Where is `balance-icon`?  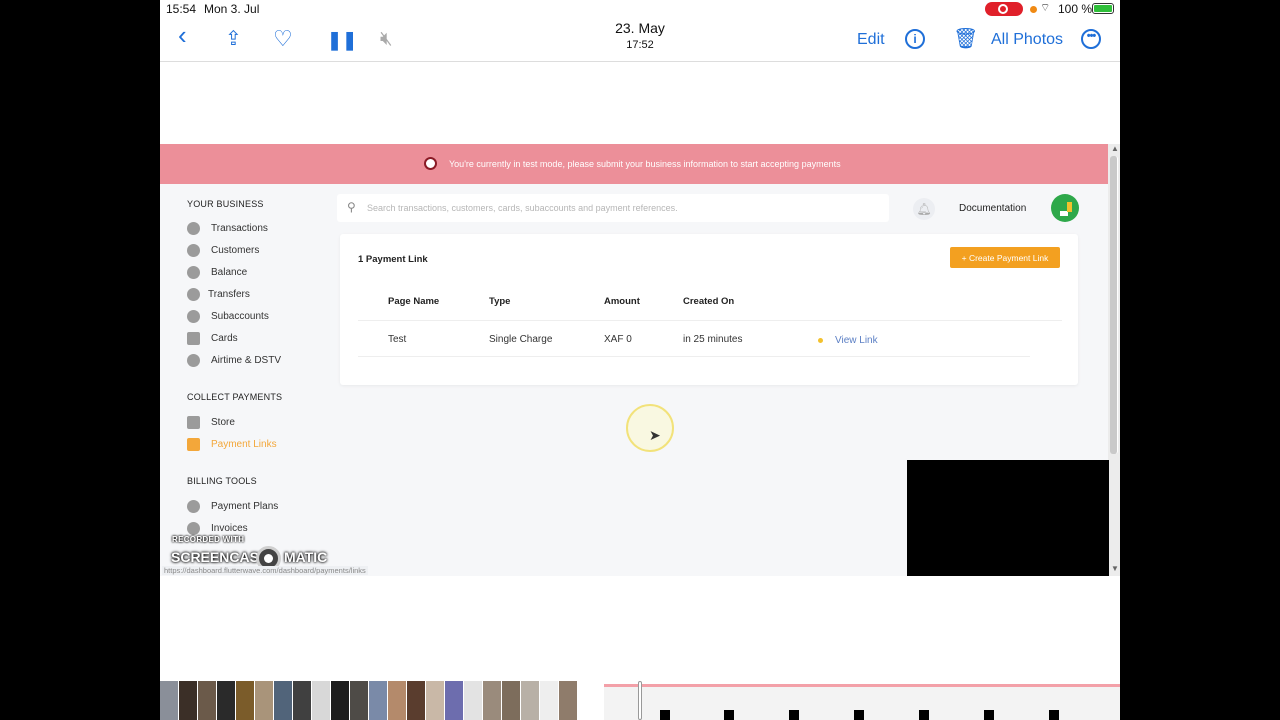
balance-icon is located at coordinates (193, 272).